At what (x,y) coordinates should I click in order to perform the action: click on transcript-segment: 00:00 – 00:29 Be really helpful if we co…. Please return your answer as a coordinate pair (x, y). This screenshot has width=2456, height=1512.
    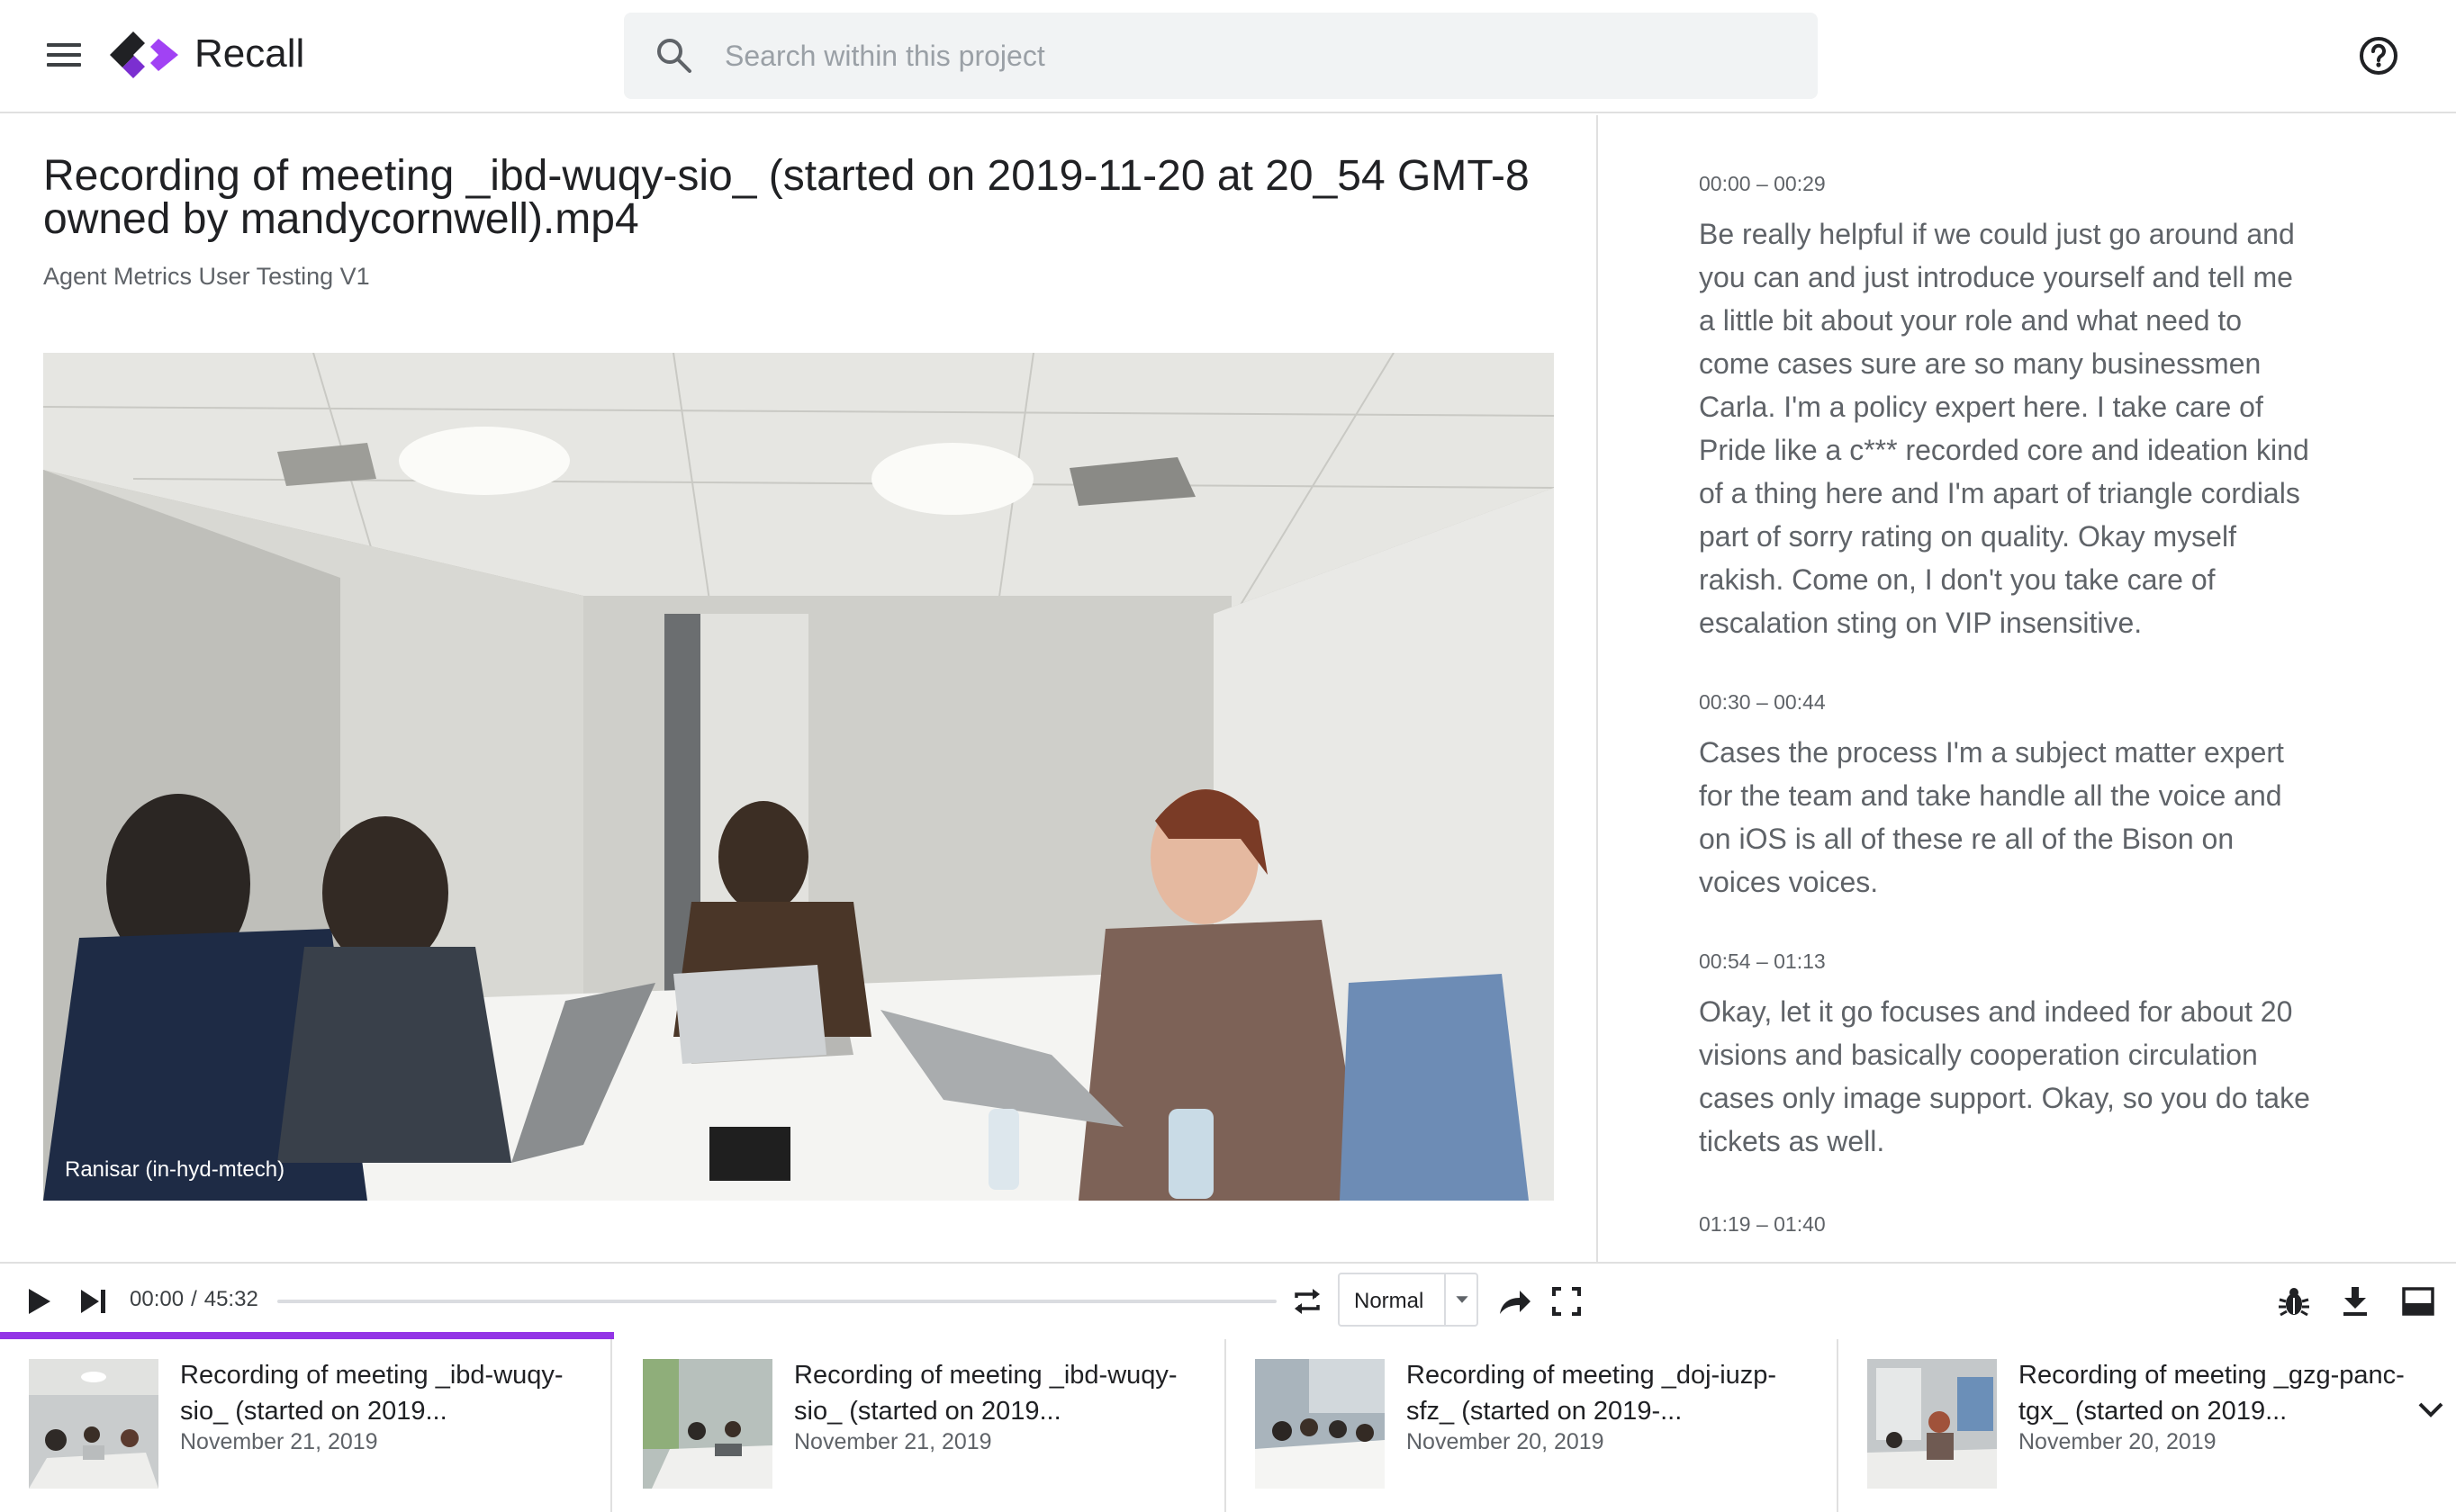
    Looking at the image, I should click on (2005, 406).